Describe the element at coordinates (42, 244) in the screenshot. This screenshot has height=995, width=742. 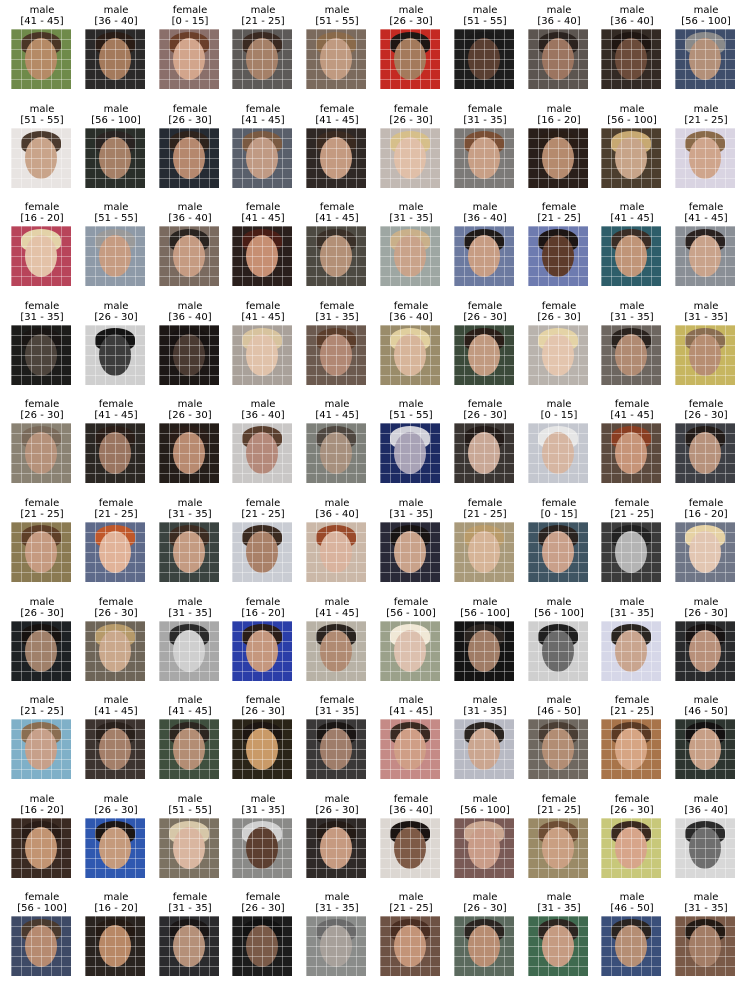
I see `face-tile: female [16 - 20]` at that location.